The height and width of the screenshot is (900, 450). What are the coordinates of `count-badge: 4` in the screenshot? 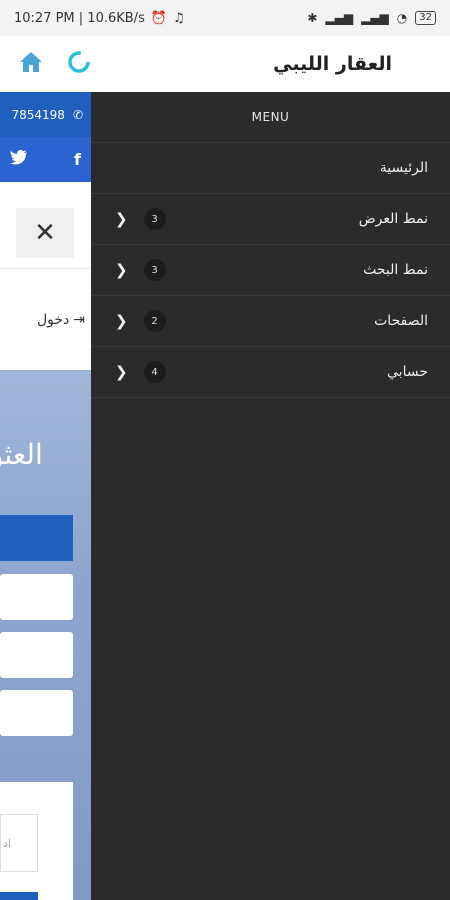 It's located at (154, 372).